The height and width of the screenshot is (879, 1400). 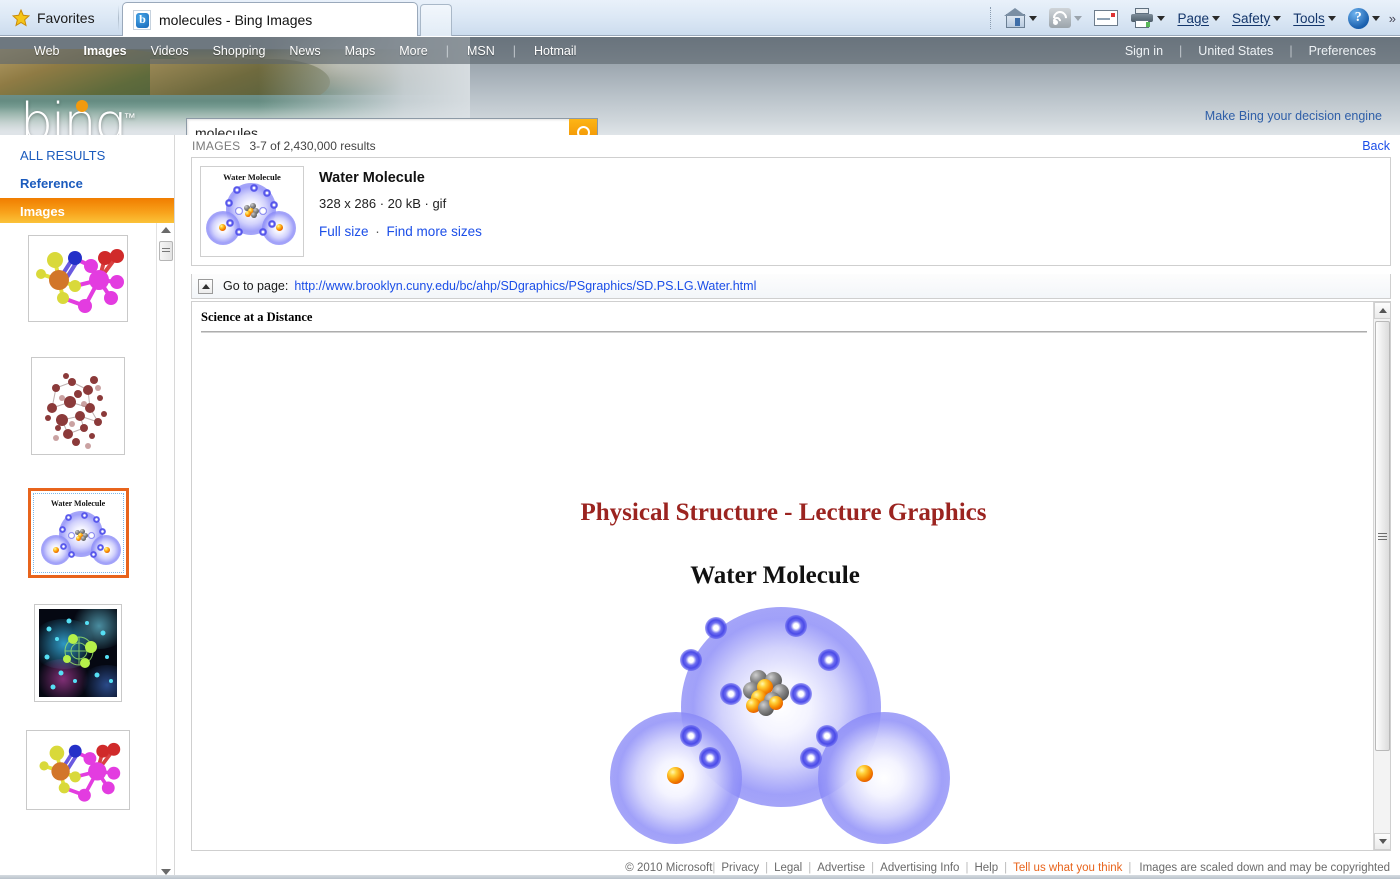 I want to click on key-label: Key:, so click(x=614, y=848).